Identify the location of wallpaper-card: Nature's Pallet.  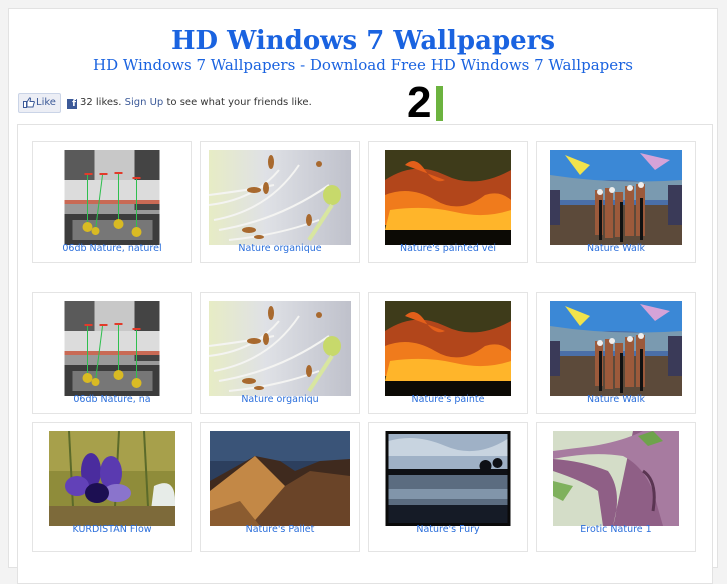
(280, 487).